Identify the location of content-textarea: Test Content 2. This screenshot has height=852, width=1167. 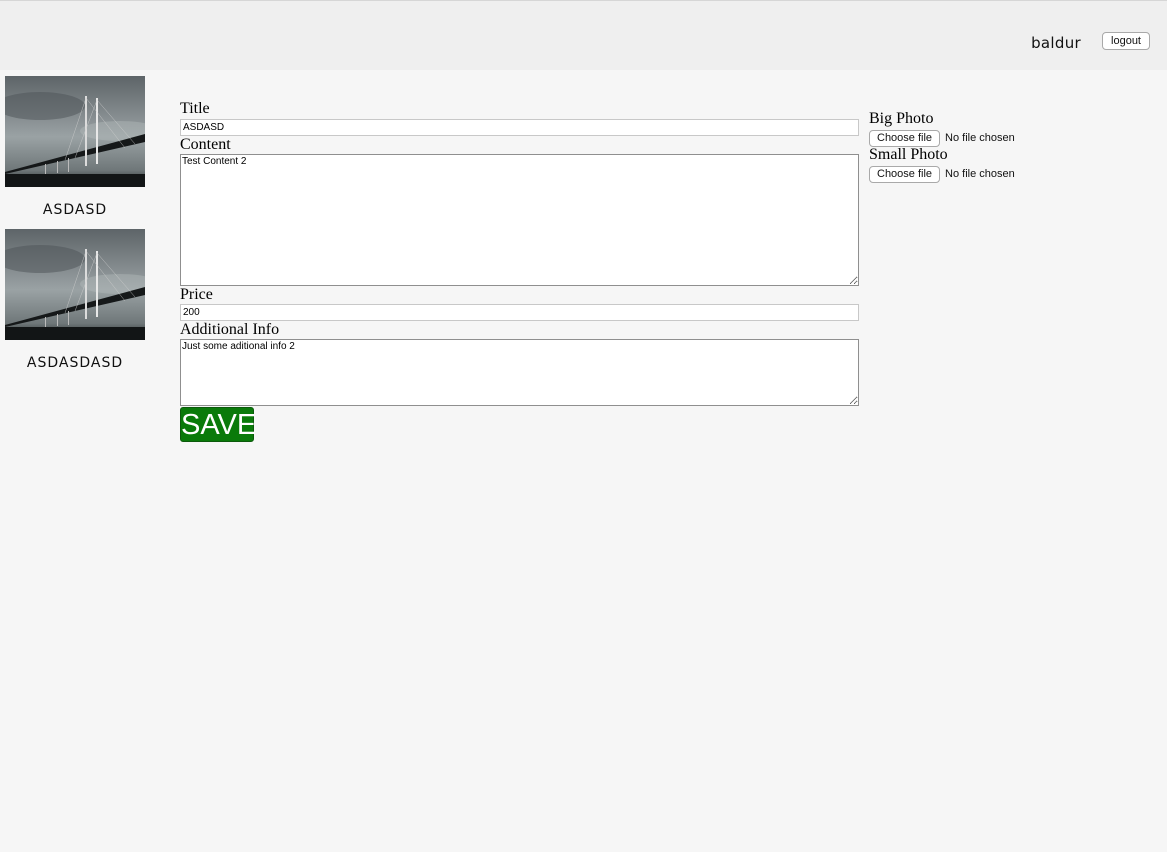
(519, 220).